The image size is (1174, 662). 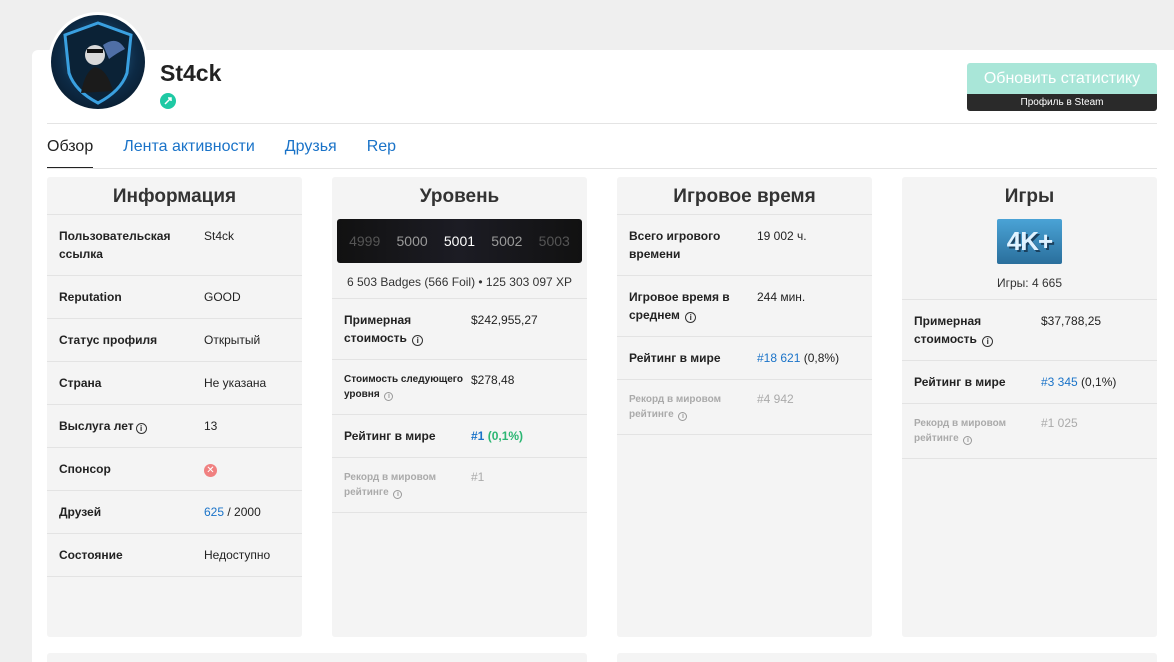 I want to click on playtime-rank: #18 621 (0,8%), so click(x=808, y=358).